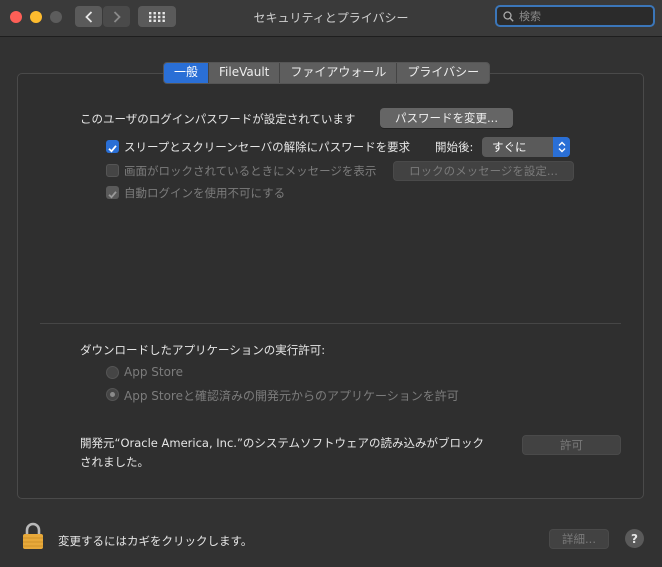 The image size is (662, 567). What do you see at coordinates (187, 73) in the screenshot?
I see `tab-general: 一般` at bounding box center [187, 73].